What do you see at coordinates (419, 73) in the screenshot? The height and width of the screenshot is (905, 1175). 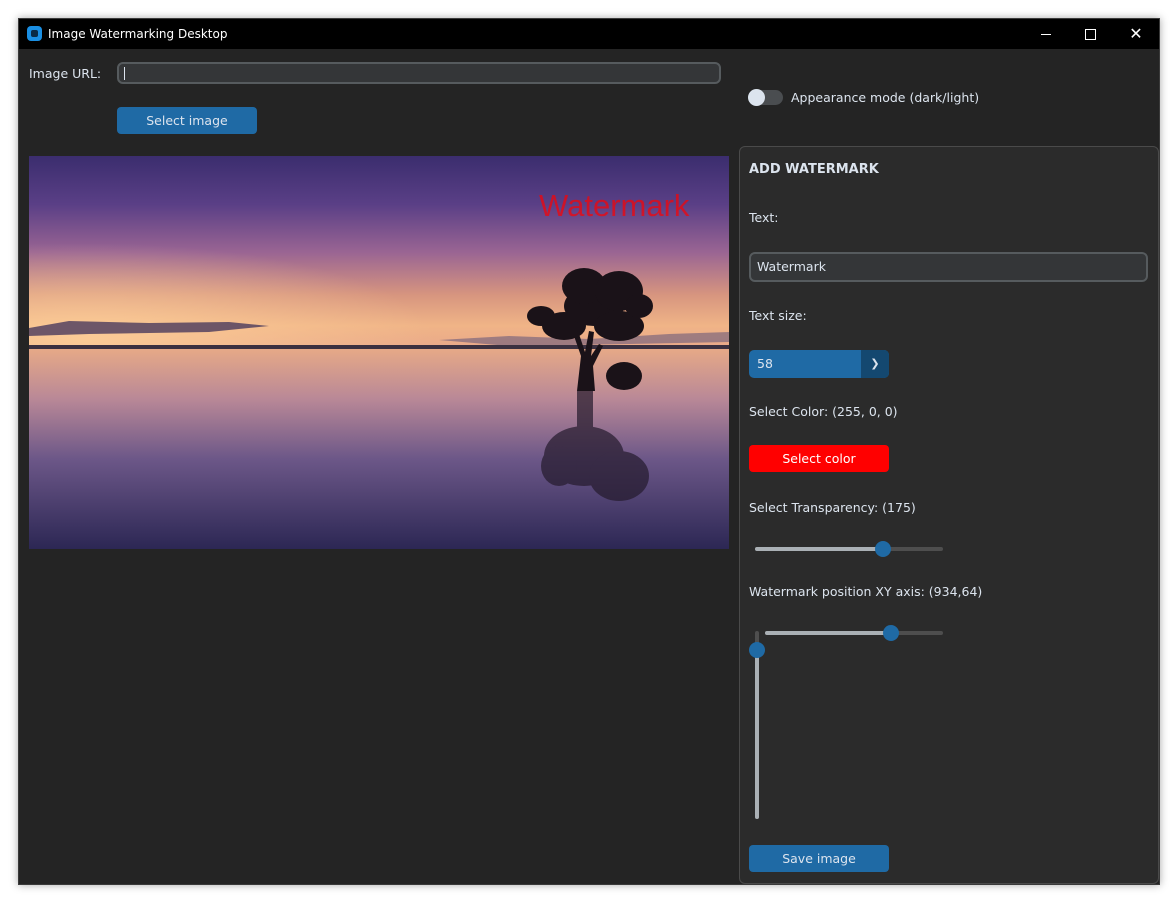 I see `image-url-input` at bounding box center [419, 73].